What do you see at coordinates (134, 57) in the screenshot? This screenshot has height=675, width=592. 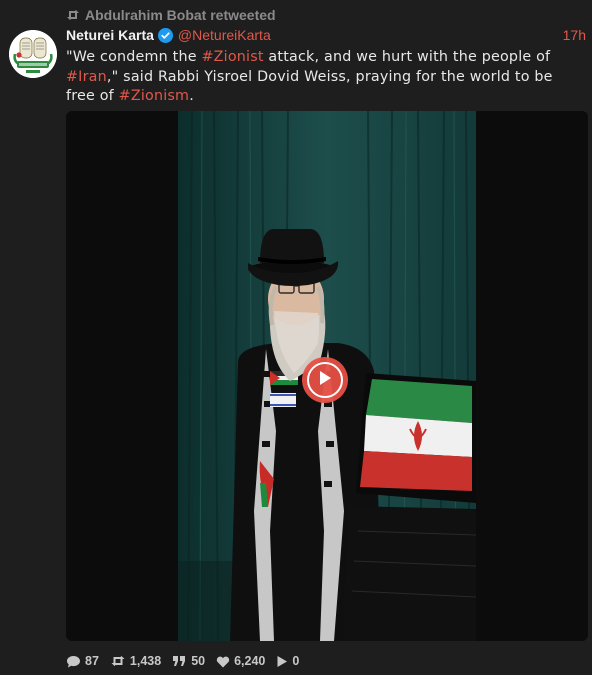 I see `tweet-text-segment: "We condemn the` at bounding box center [134, 57].